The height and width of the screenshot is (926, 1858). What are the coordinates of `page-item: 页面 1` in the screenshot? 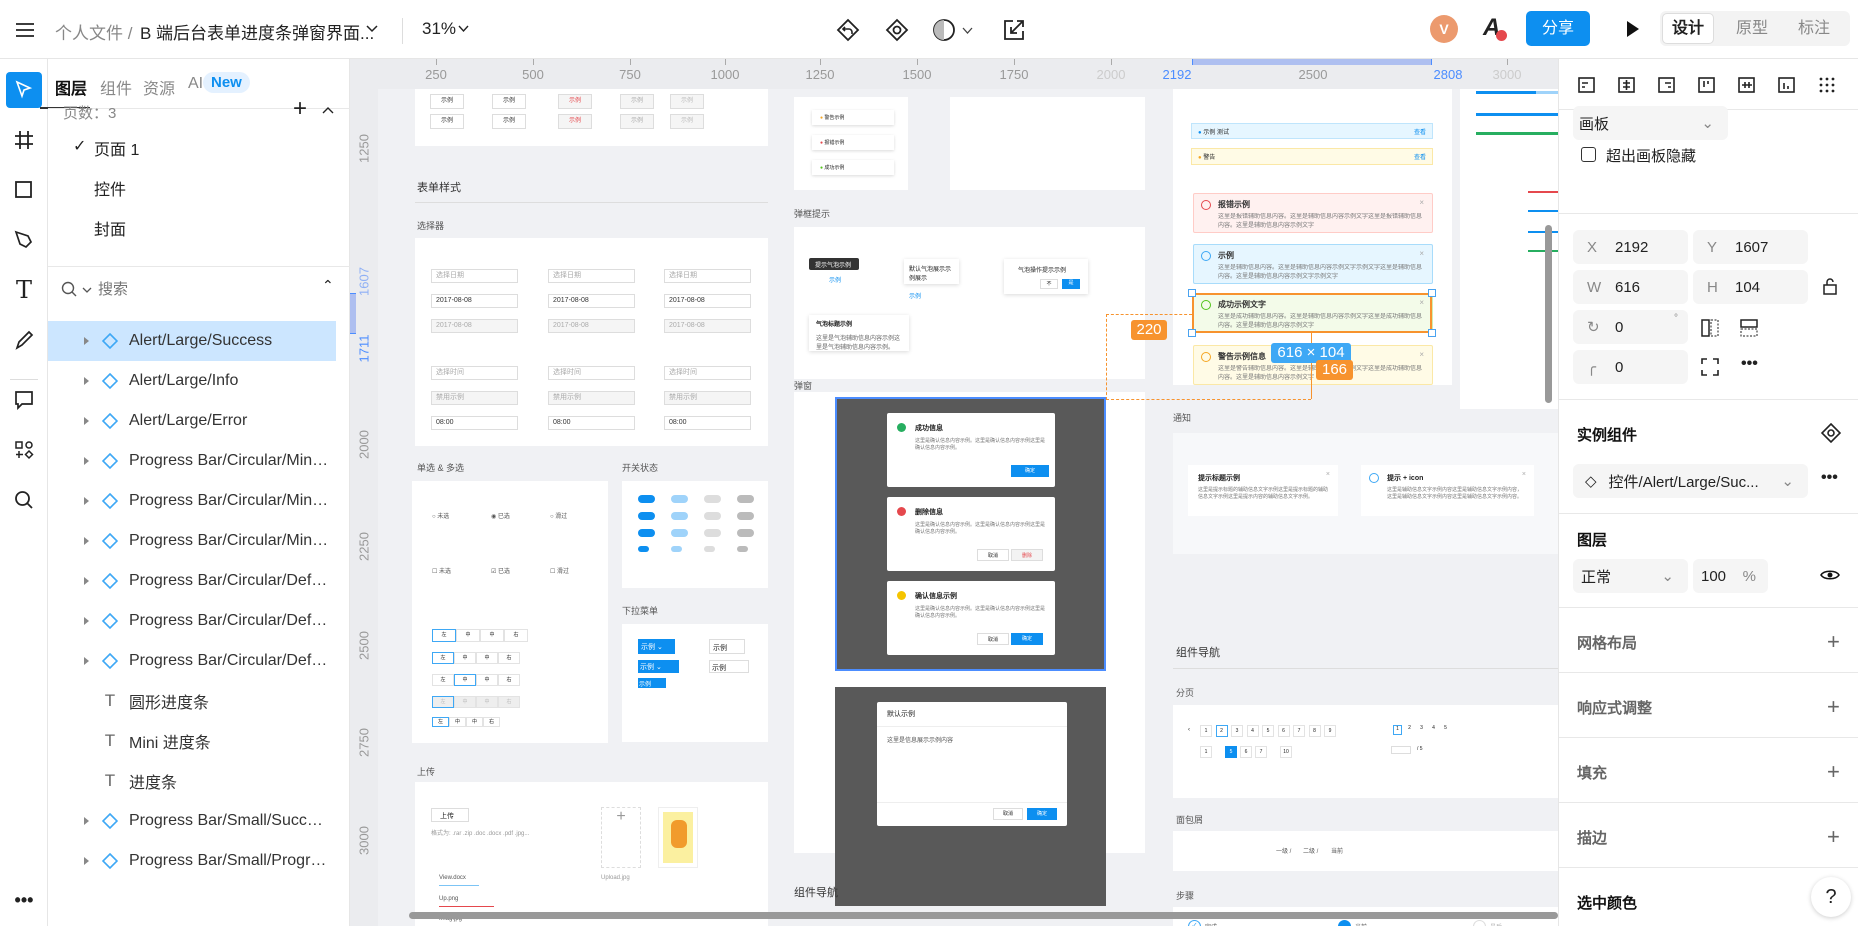 It's located at (116, 148).